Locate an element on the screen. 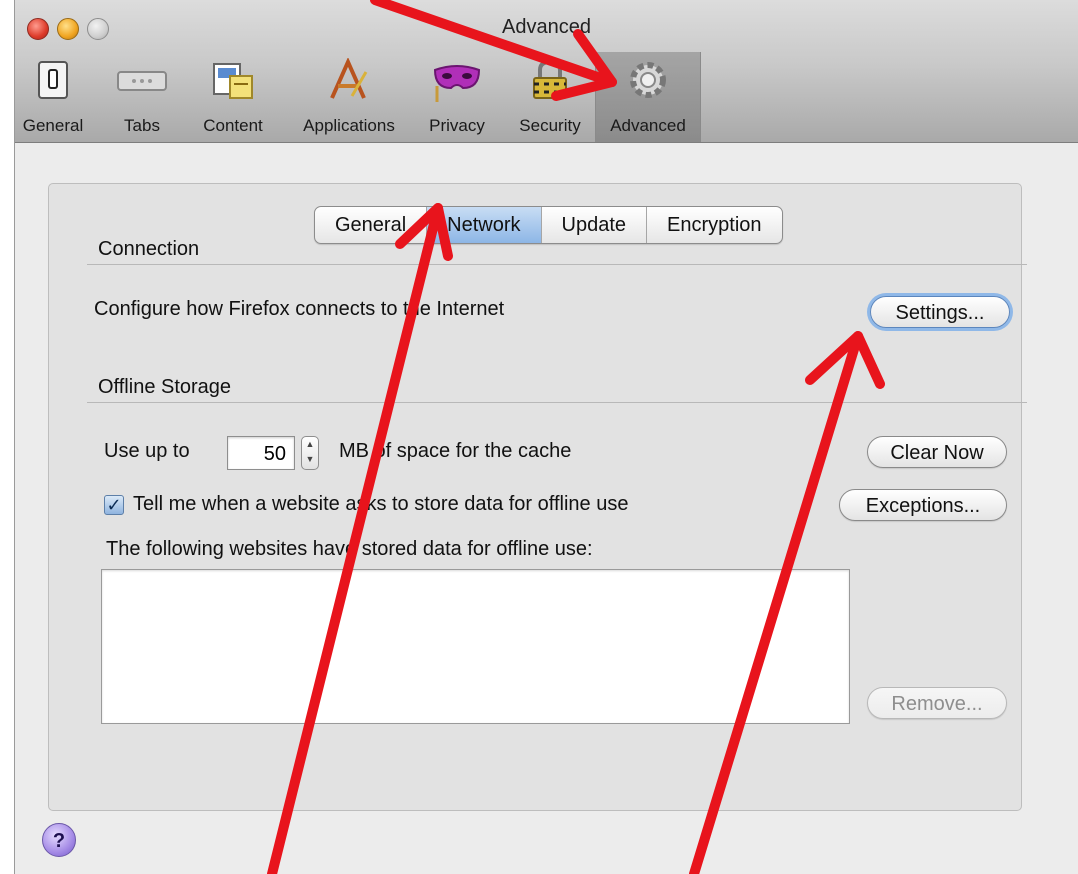 Image resolution: width=1078 pixels, height=874 pixels. connection-heading: Connection is located at coordinates (149, 249).